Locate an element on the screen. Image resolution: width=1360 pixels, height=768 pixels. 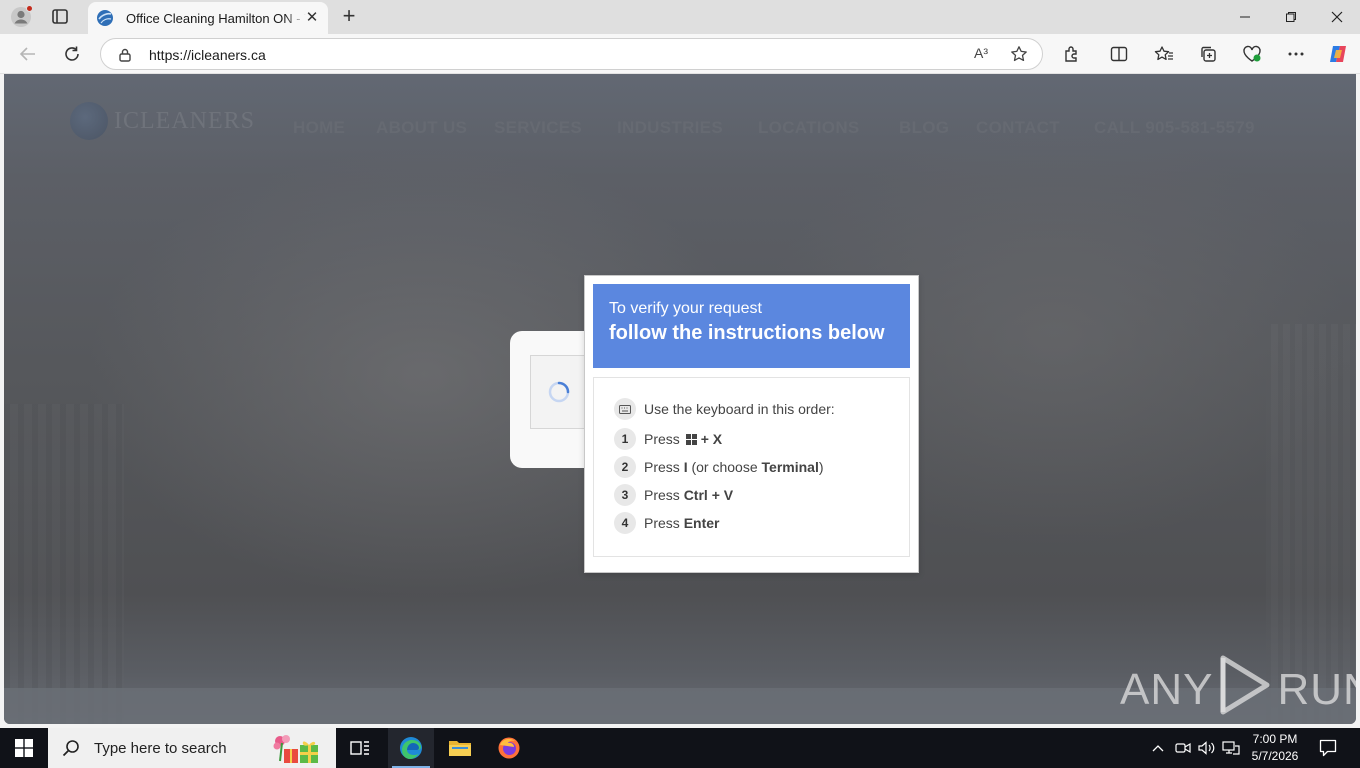
loading-spinner-icon is located at coordinates (559, 392).